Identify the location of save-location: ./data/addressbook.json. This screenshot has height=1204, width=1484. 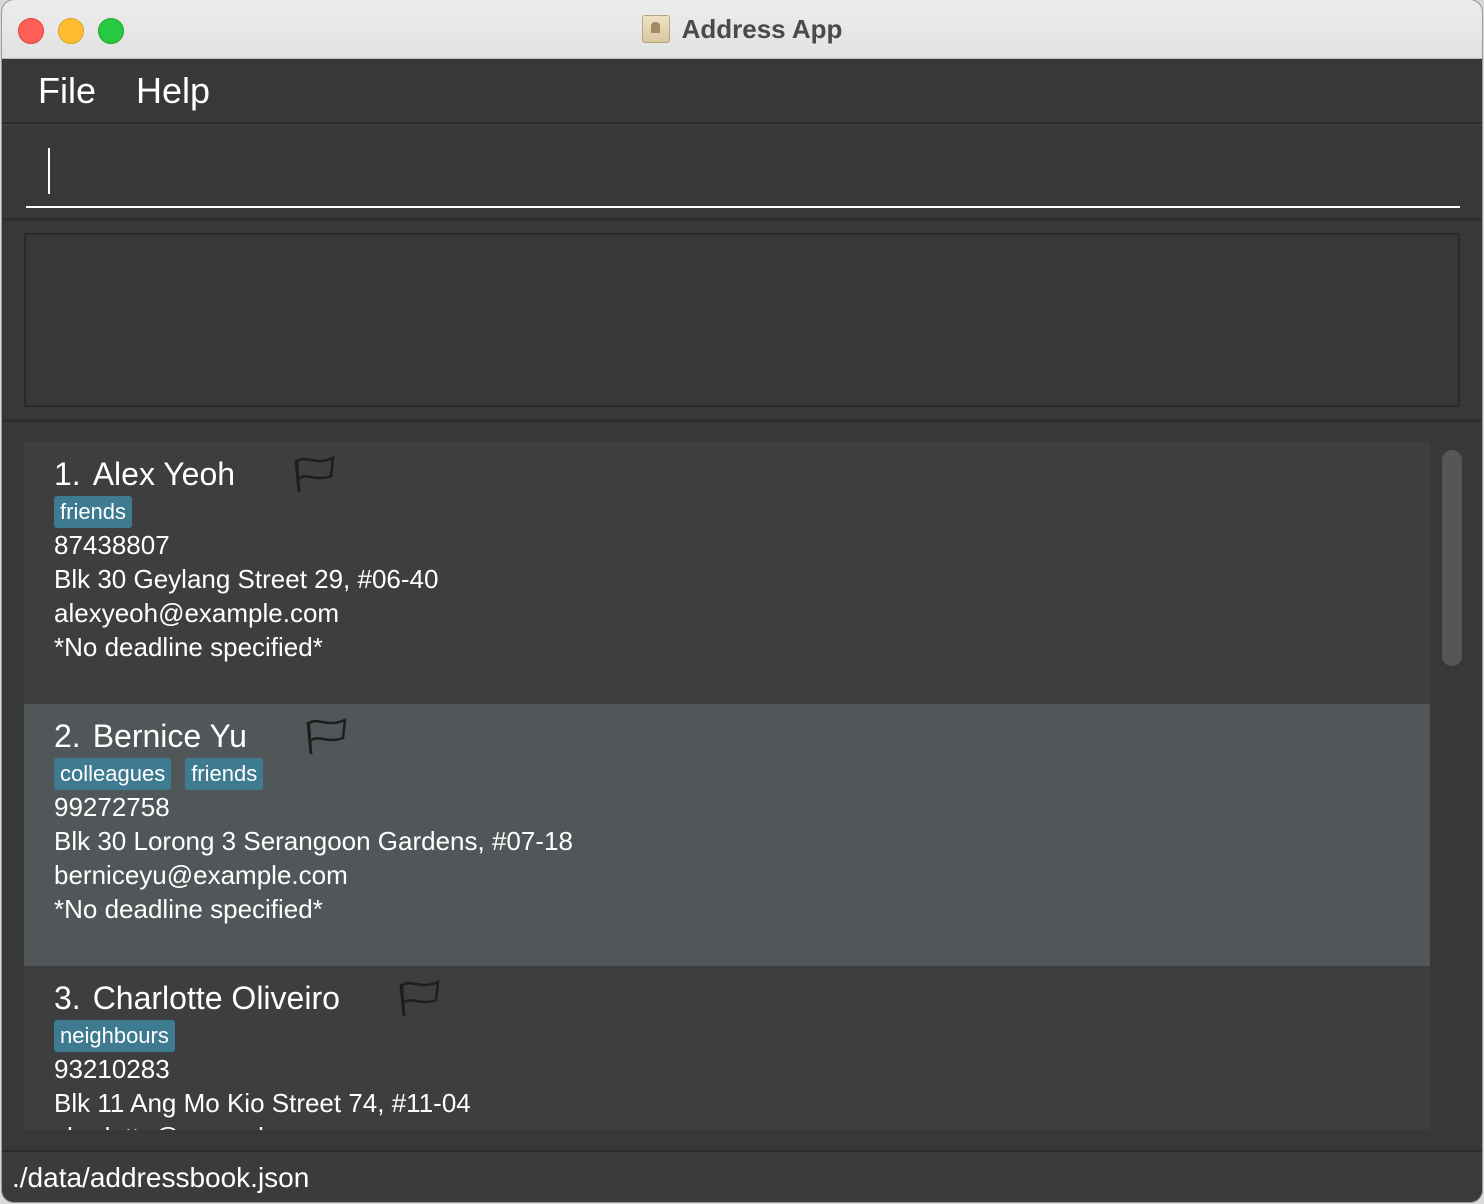
(161, 1177).